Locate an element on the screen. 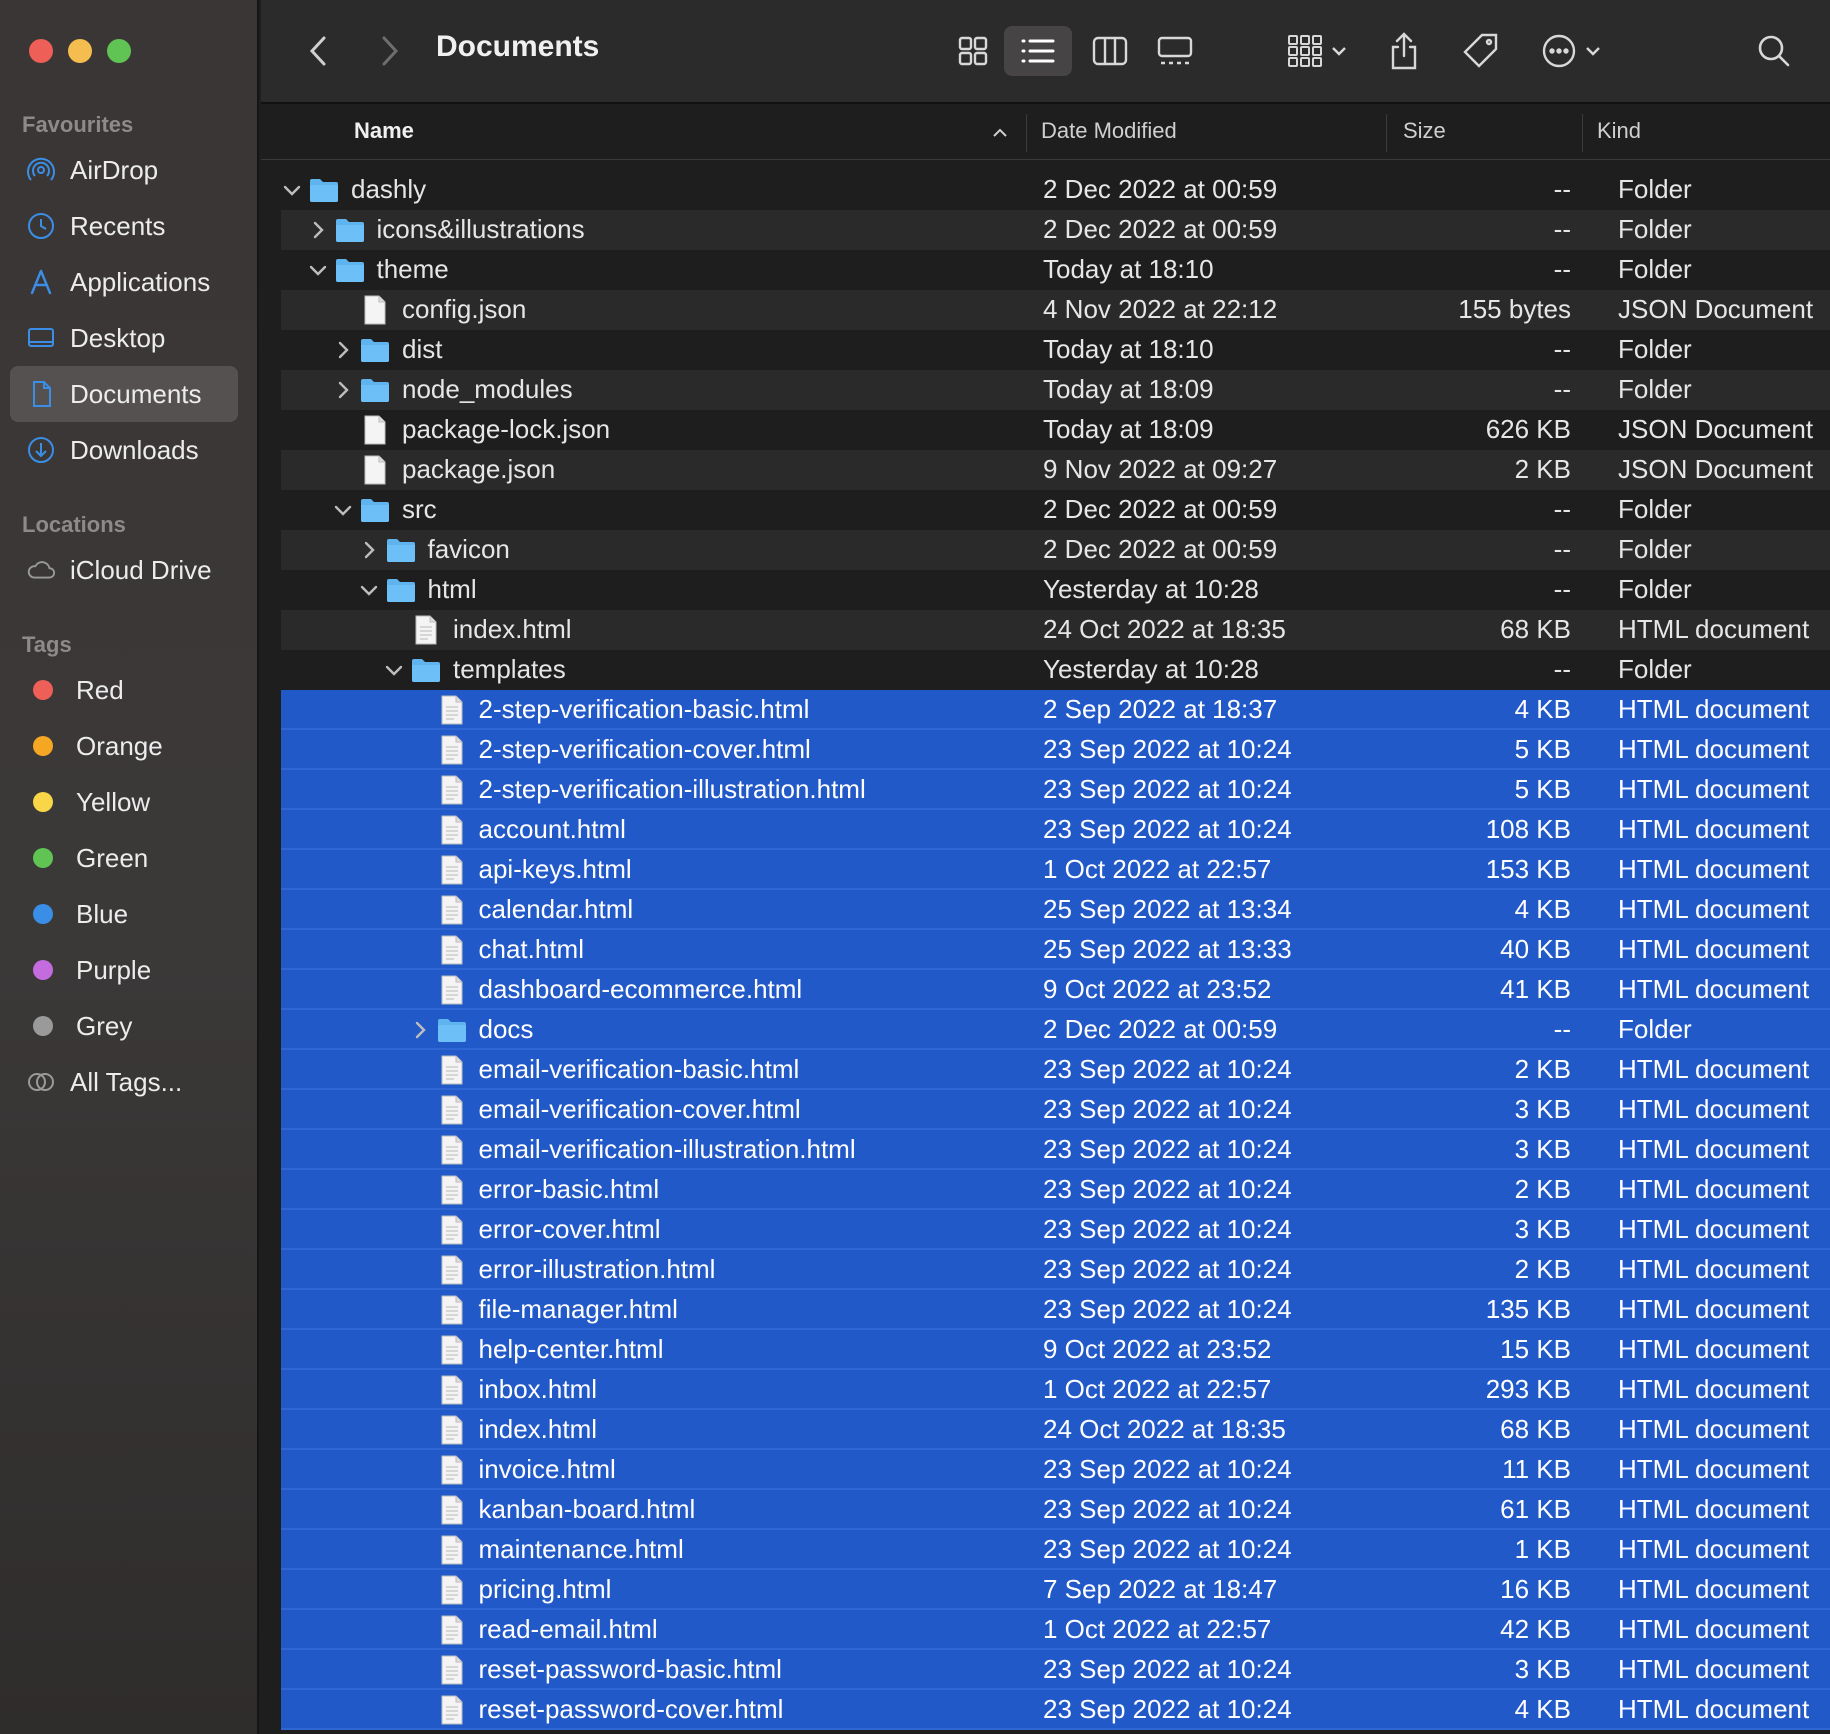  close-window-button is located at coordinates (41, 51).